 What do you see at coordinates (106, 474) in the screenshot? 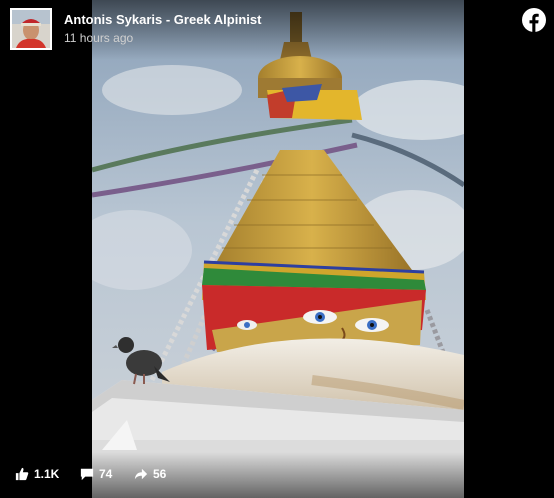
I see `comments-value: 74` at bounding box center [106, 474].